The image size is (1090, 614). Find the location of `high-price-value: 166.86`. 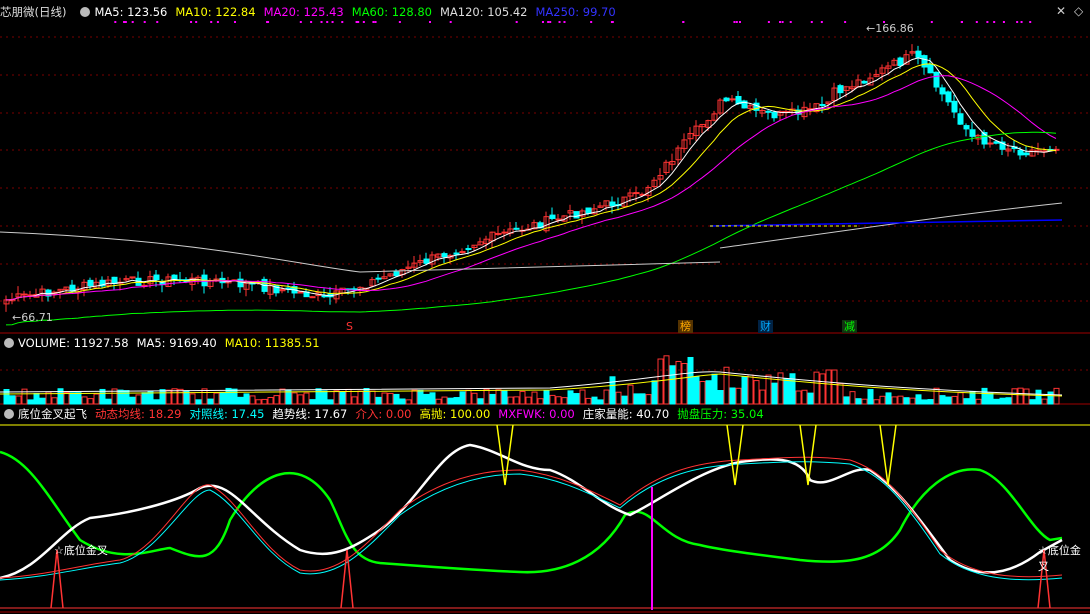

high-price-value: 166.86 is located at coordinates (894, 28).